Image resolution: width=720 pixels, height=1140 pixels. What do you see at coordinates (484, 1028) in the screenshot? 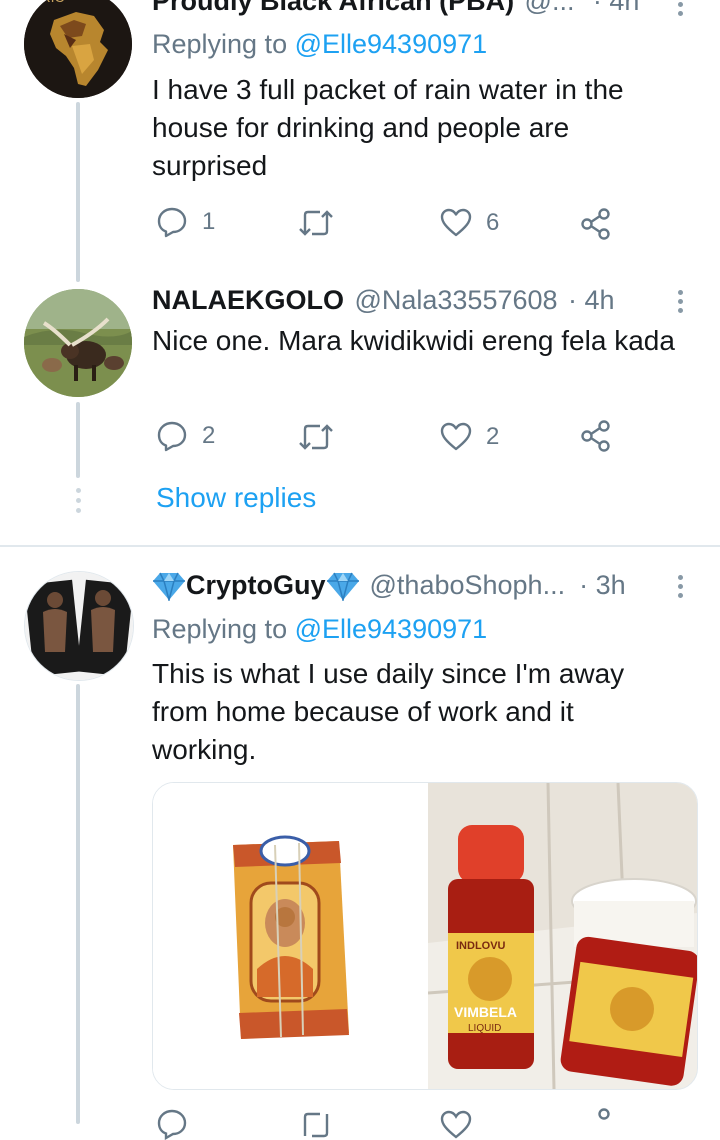
I see `bottle-liquid-label: LIQUID` at bounding box center [484, 1028].